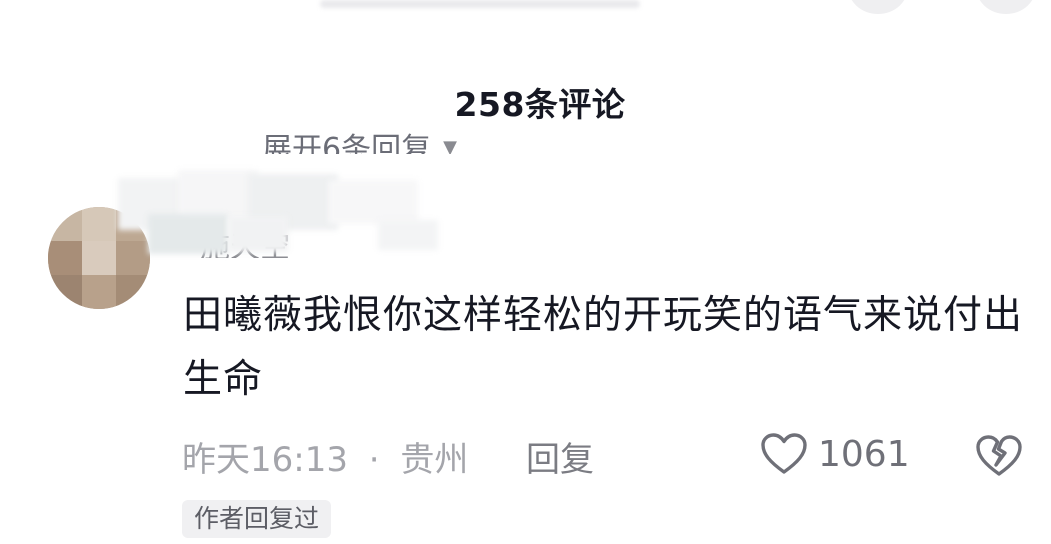 This screenshot has width=1051, height=544. Describe the element at coordinates (612, 456) in the screenshot. I see `comment-meta-row: 昨天16:13 · 贵州 回复 1061` at that location.